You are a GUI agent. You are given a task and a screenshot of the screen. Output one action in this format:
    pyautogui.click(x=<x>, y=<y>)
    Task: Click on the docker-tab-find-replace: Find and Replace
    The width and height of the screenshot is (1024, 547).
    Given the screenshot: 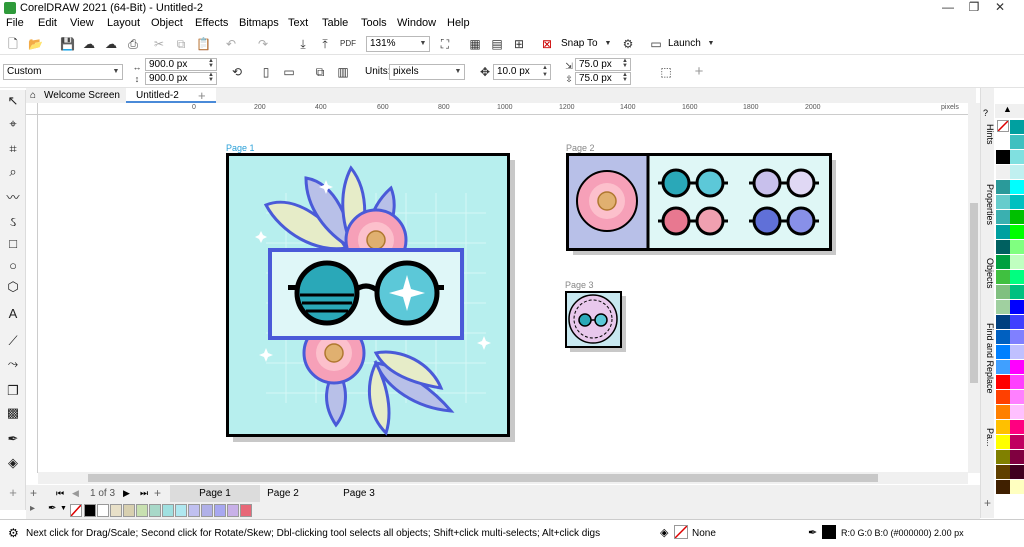 What is the action you would take?
    pyautogui.click(x=988, y=358)
    